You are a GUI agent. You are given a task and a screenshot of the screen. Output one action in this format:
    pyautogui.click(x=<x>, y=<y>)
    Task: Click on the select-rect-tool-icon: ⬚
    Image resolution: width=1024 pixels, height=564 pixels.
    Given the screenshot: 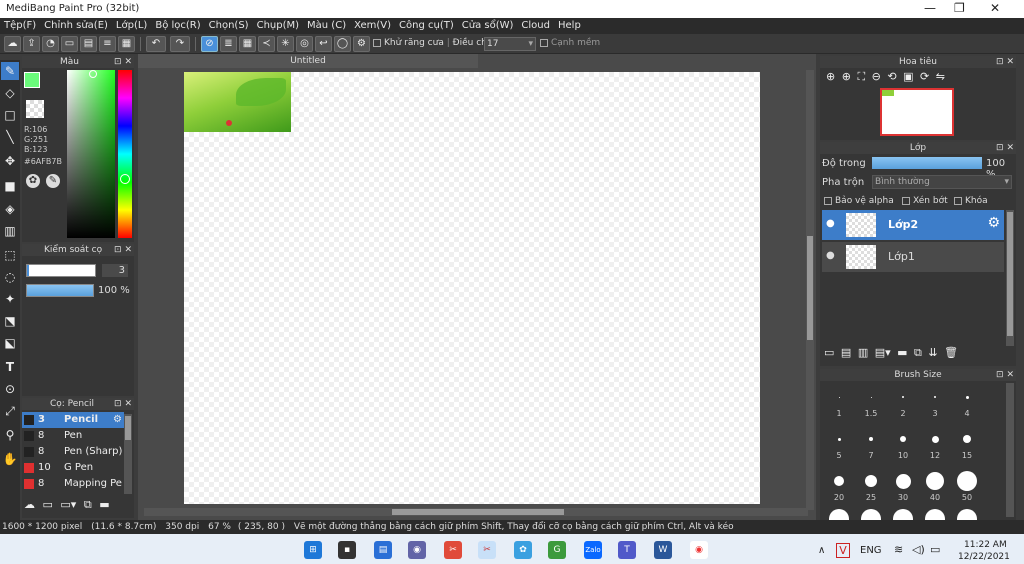 What is the action you would take?
    pyautogui.click(x=10, y=255)
    